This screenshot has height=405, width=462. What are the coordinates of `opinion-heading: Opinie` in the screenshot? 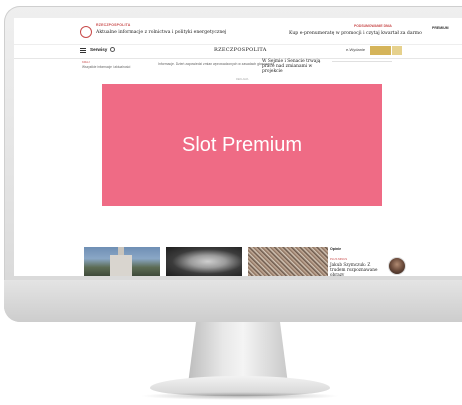 It's located at (336, 249).